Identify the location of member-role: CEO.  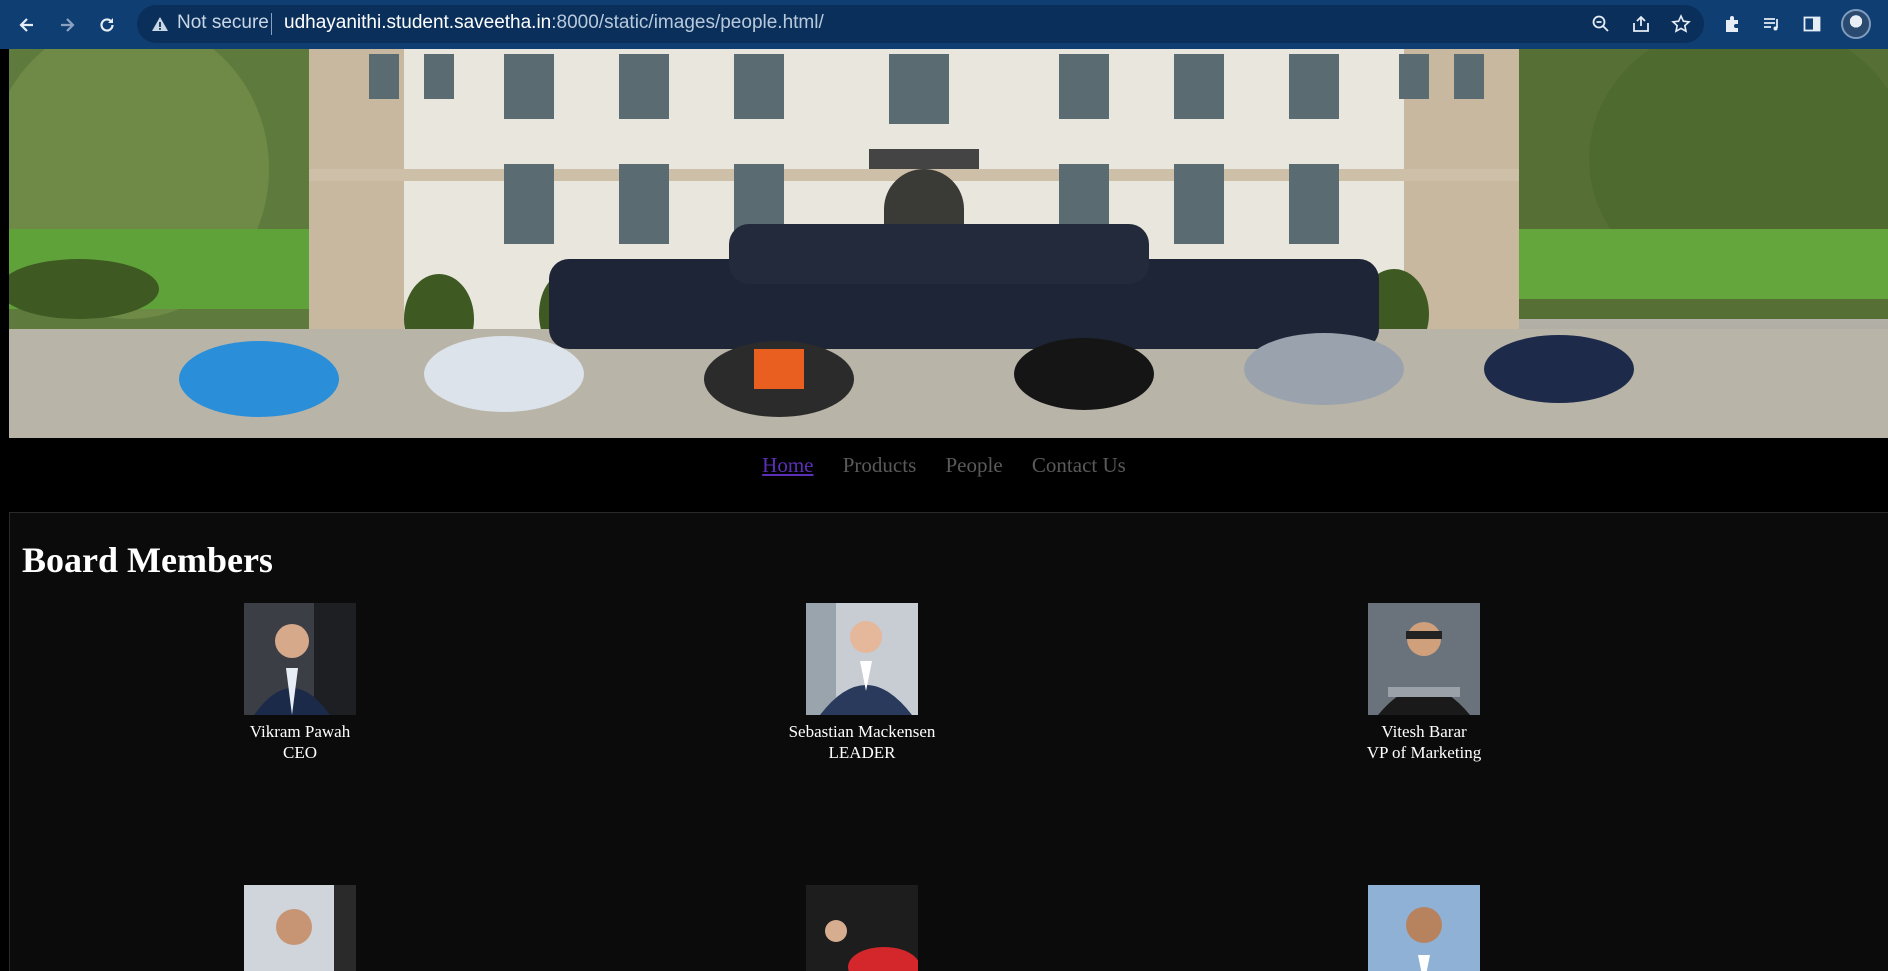
(300, 752).